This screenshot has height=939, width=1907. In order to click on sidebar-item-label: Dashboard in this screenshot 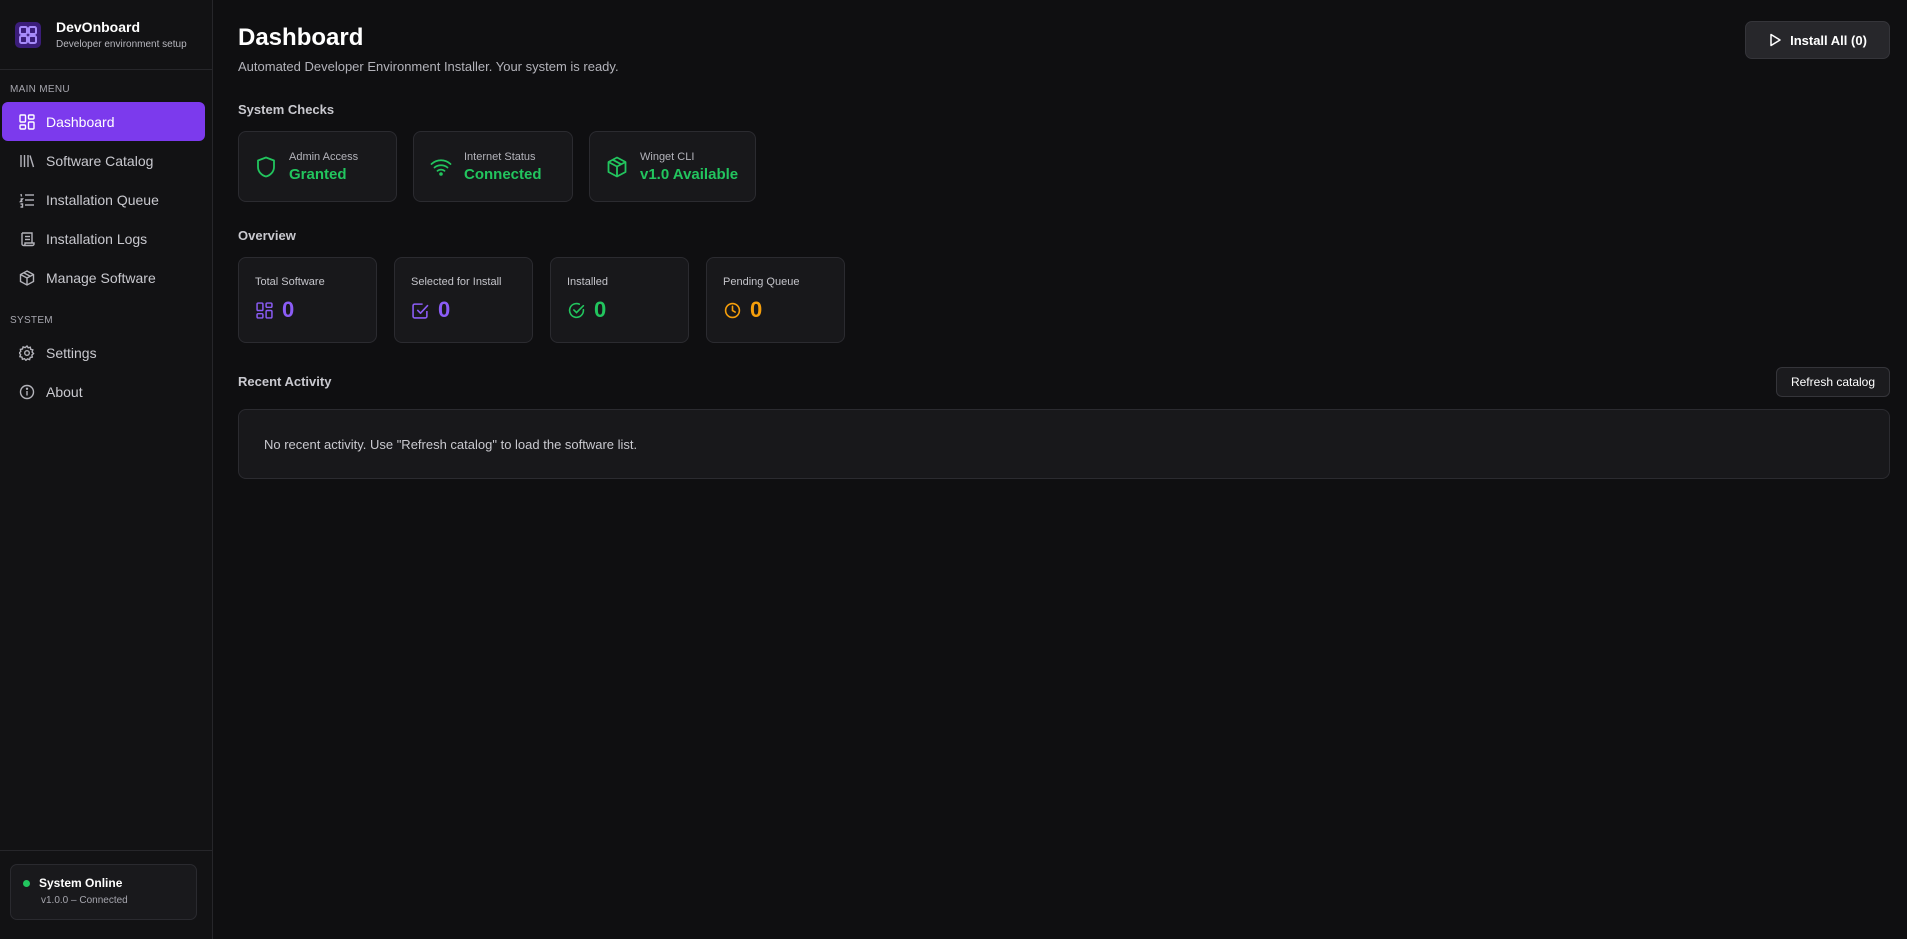, I will do `click(80, 121)`.